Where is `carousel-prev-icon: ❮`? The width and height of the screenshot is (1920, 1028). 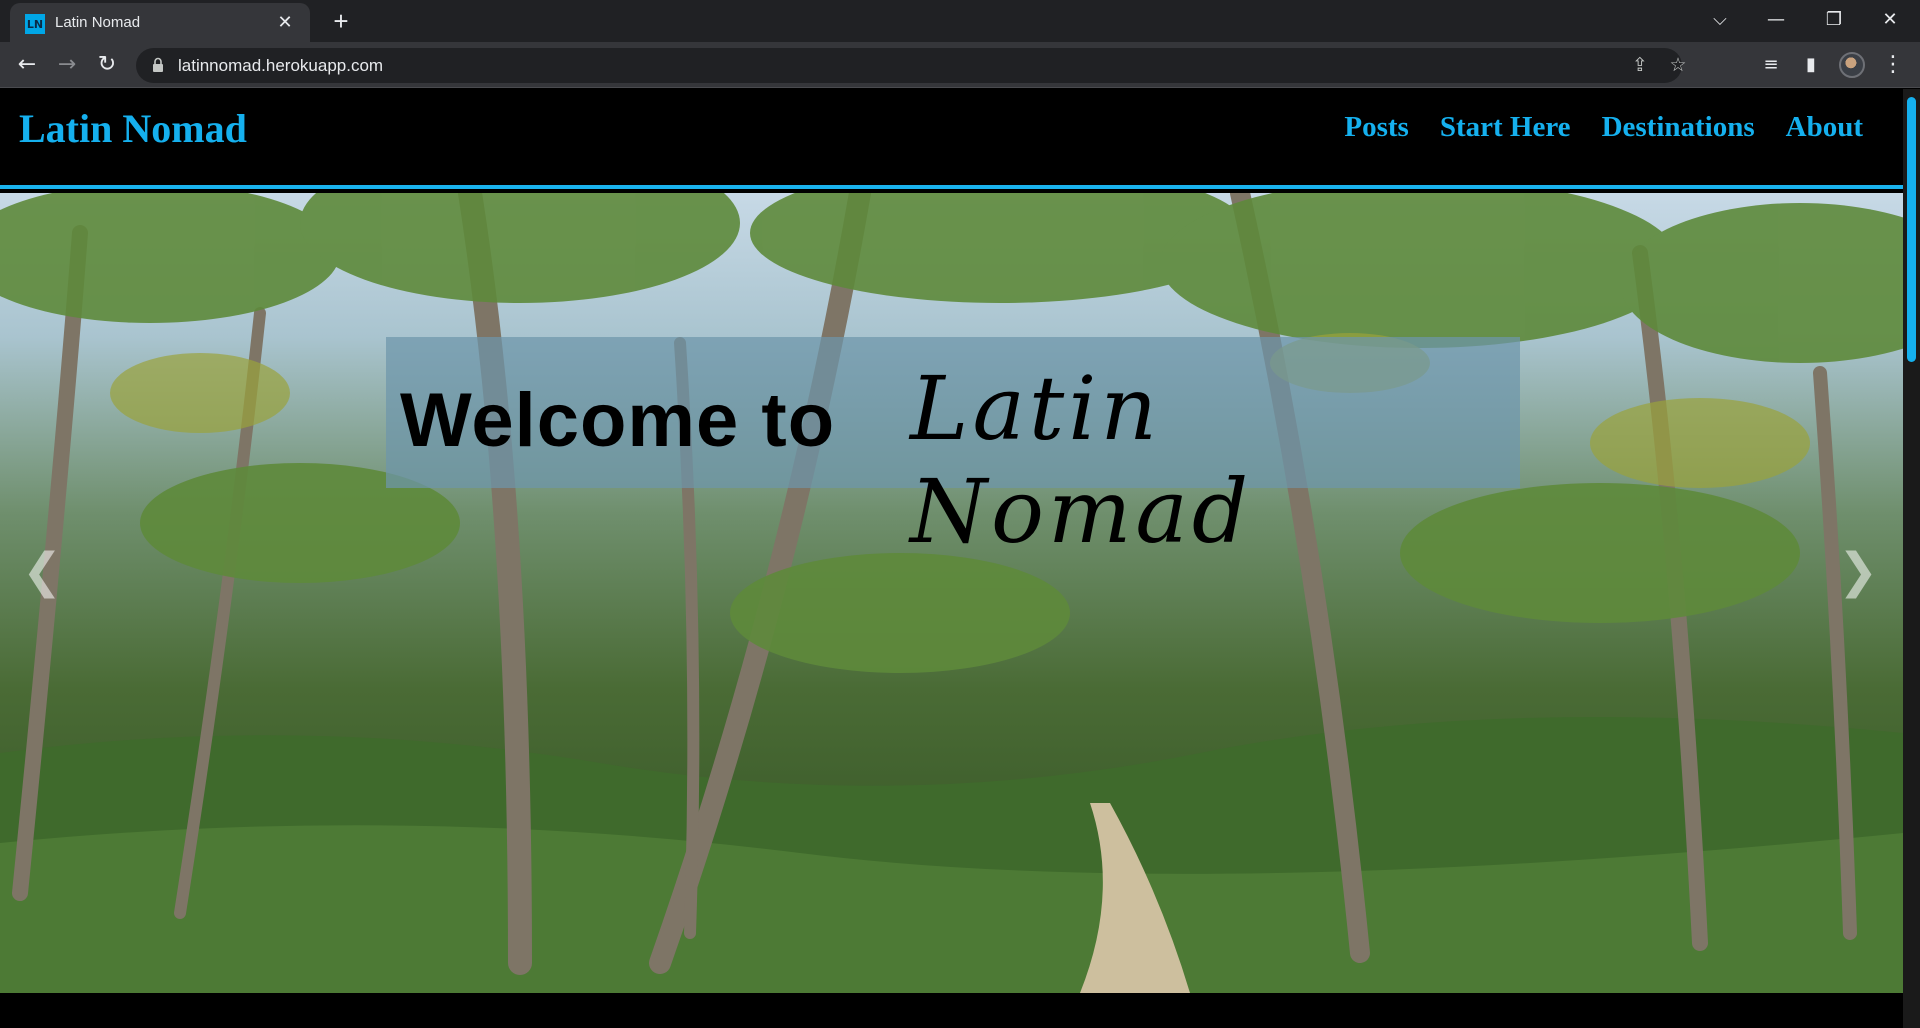
carousel-prev-icon: ❮ is located at coordinates (42, 571).